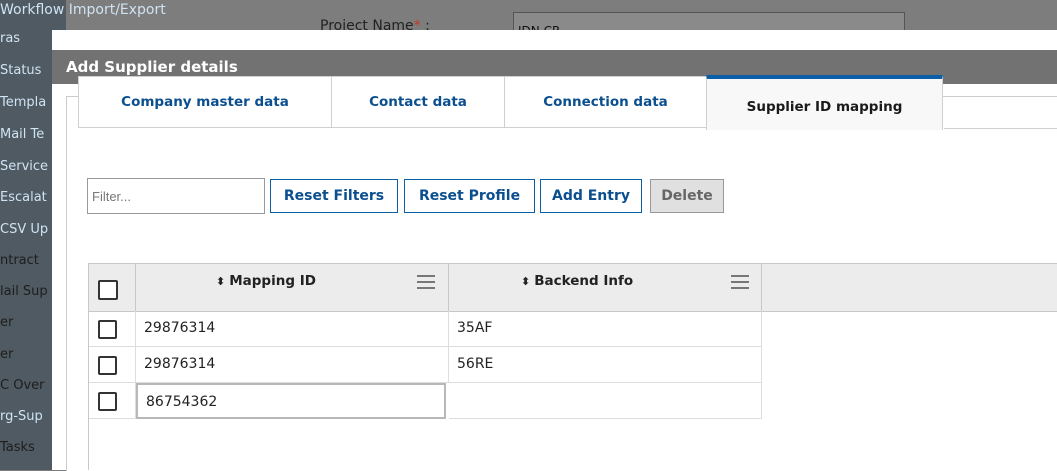 The height and width of the screenshot is (471, 1057). Describe the element at coordinates (605, 102) in the screenshot. I see `tab-connection-data: Connection data` at that location.